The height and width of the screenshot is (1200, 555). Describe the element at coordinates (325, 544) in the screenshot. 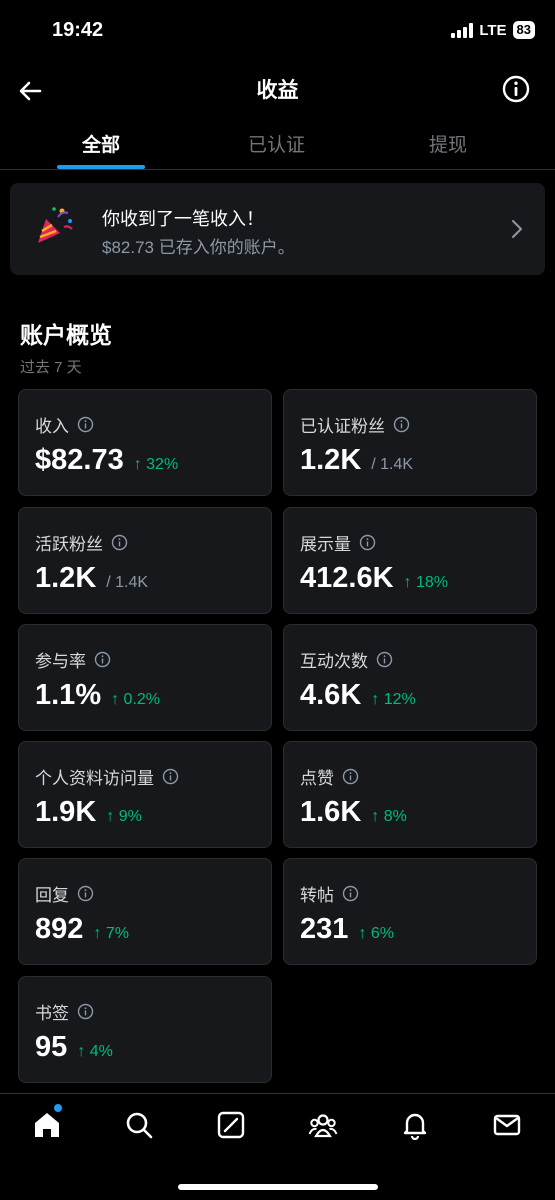

I see `metric-label: 展示量` at that location.